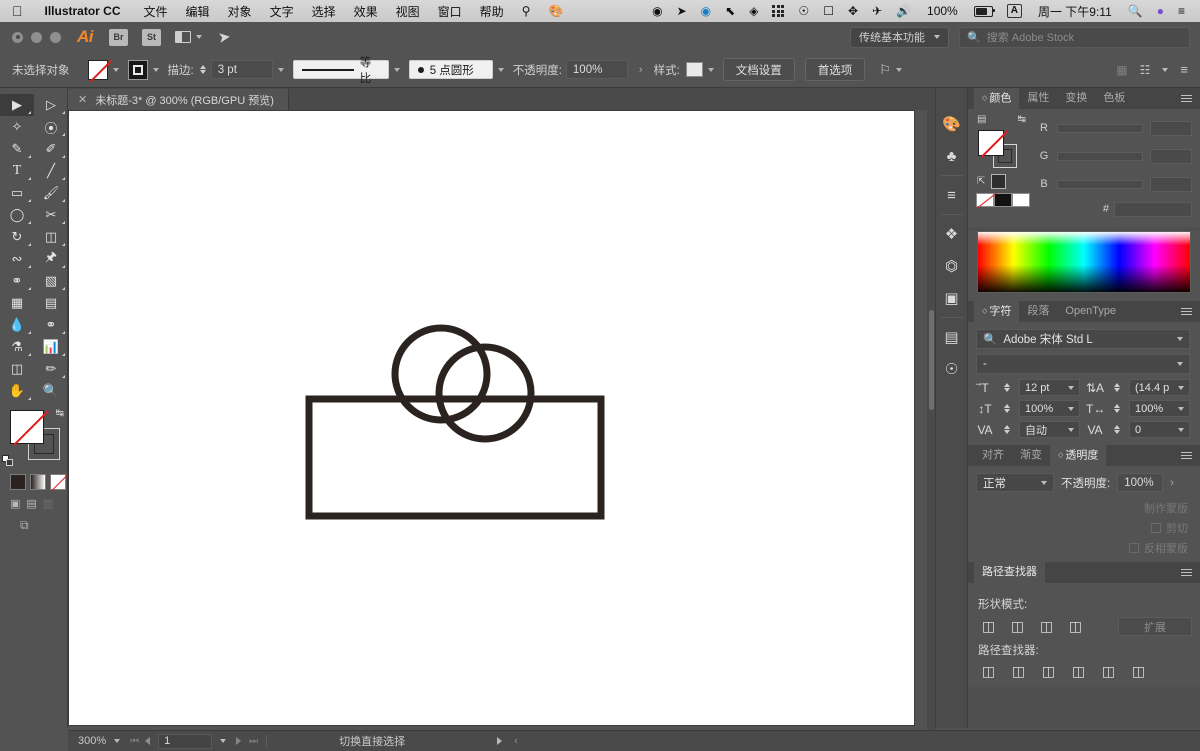 The width and height of the screenshot is (1200, 751). What do you see at coordinates (1155, 626) in the screenshot?
I see `expand-button: 扩展` at bounding box center [1155, 626].